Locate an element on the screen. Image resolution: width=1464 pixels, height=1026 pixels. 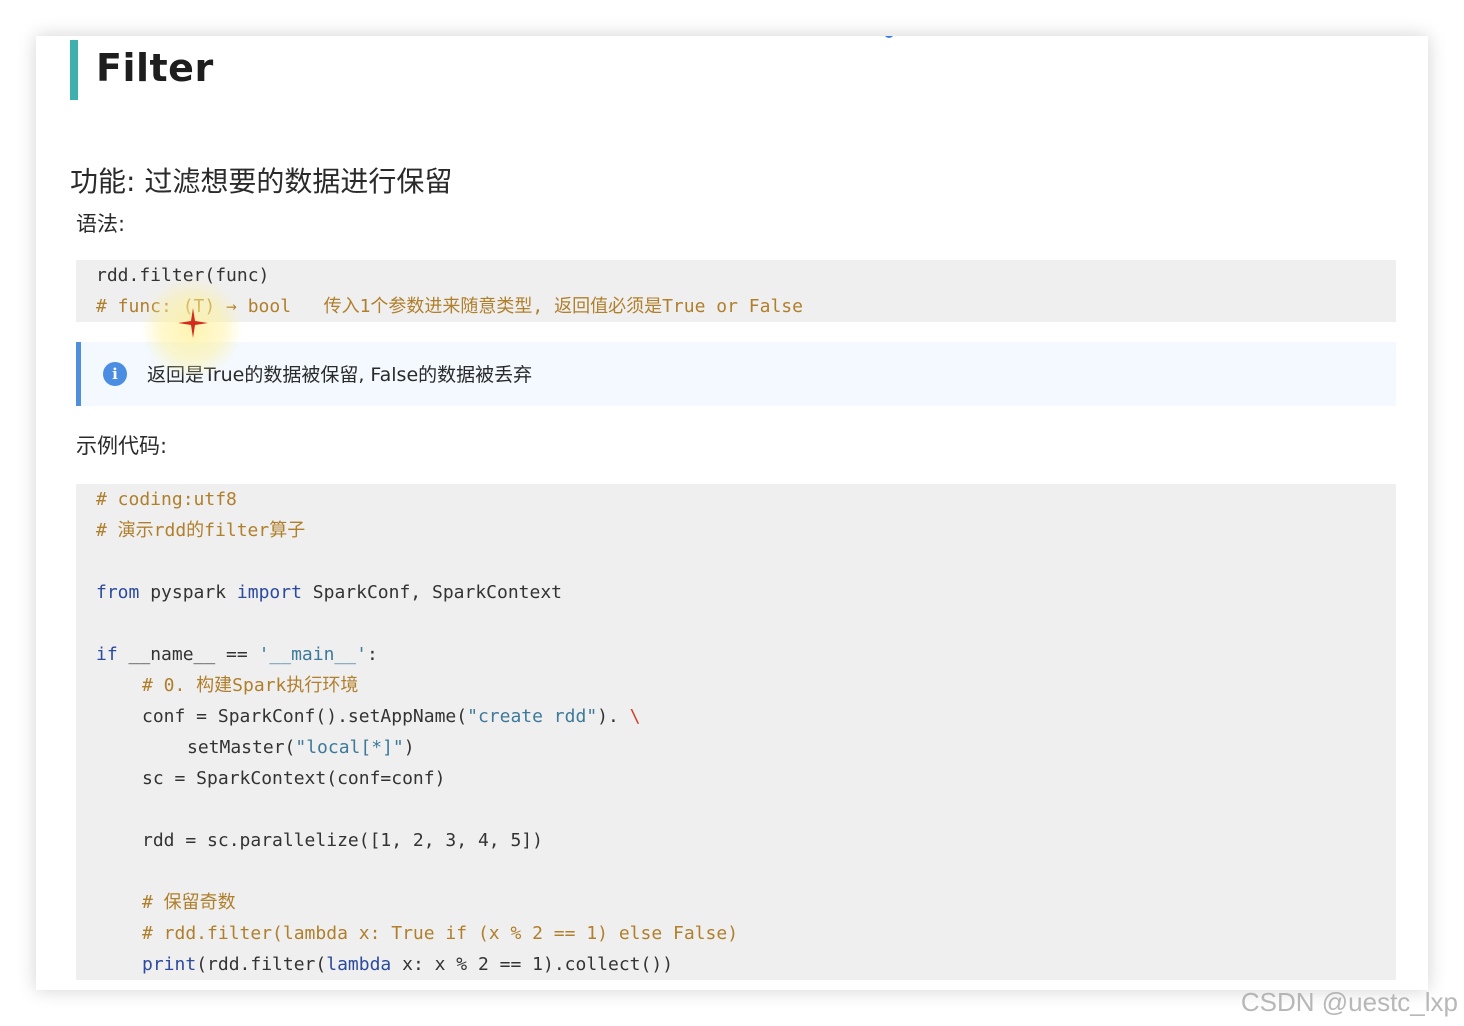
code-text: x: x % 2 == 1).collect()) is located at coordinates (532, 964).